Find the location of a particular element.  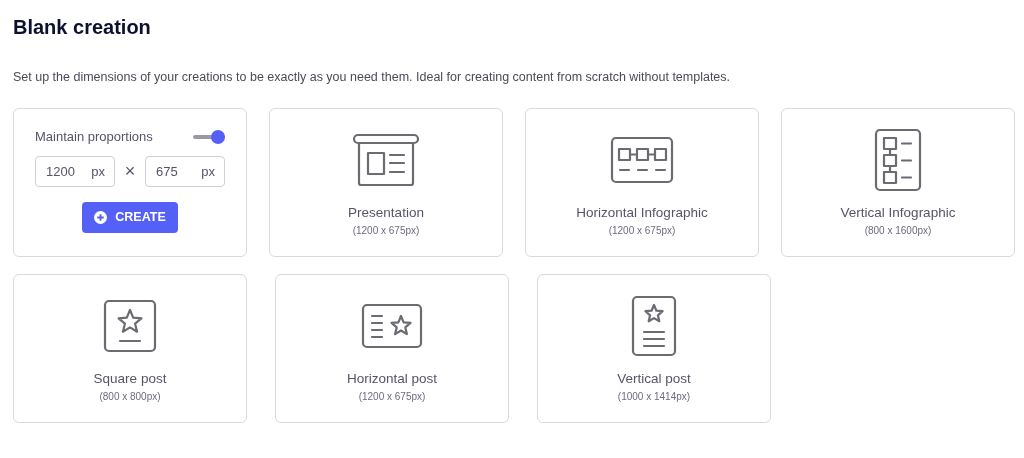

presentation-icon is located at coordinates (386, 159).